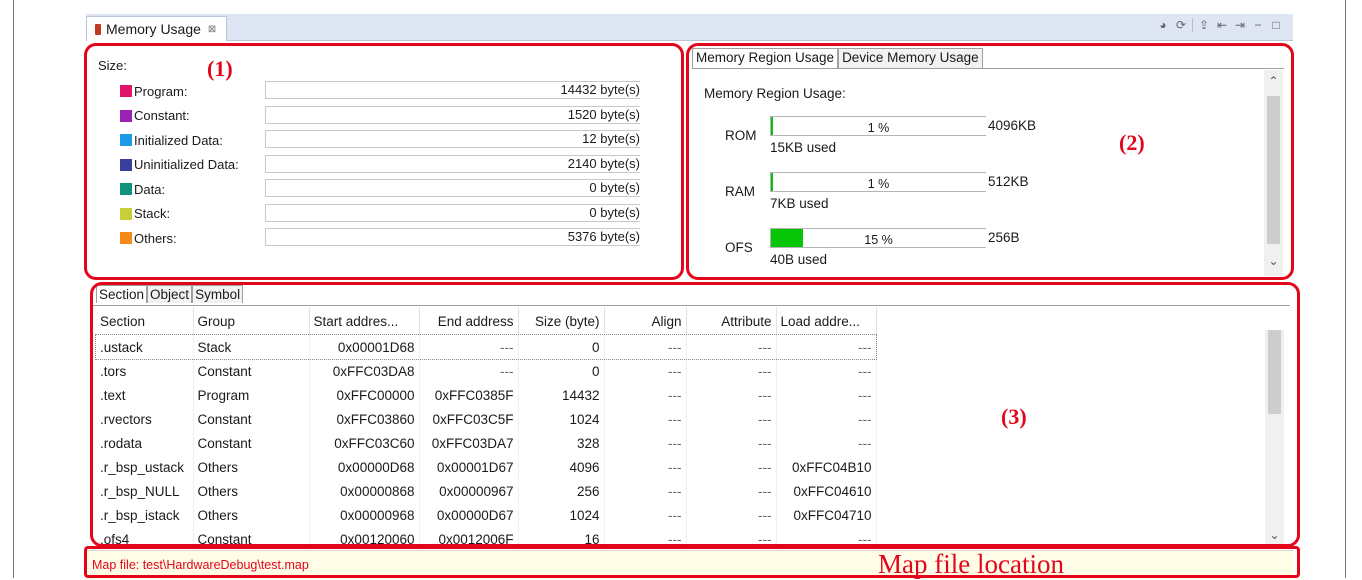 This screenshot has height=580, width=1362. What do you see at coordinates (689, 27) in the screenshot?
I see `view-titlebar: Memory Usage ⊠ ◕ ⟳ ⇪ ⇤ ⇥ − □` at bounding box center [689, 27].